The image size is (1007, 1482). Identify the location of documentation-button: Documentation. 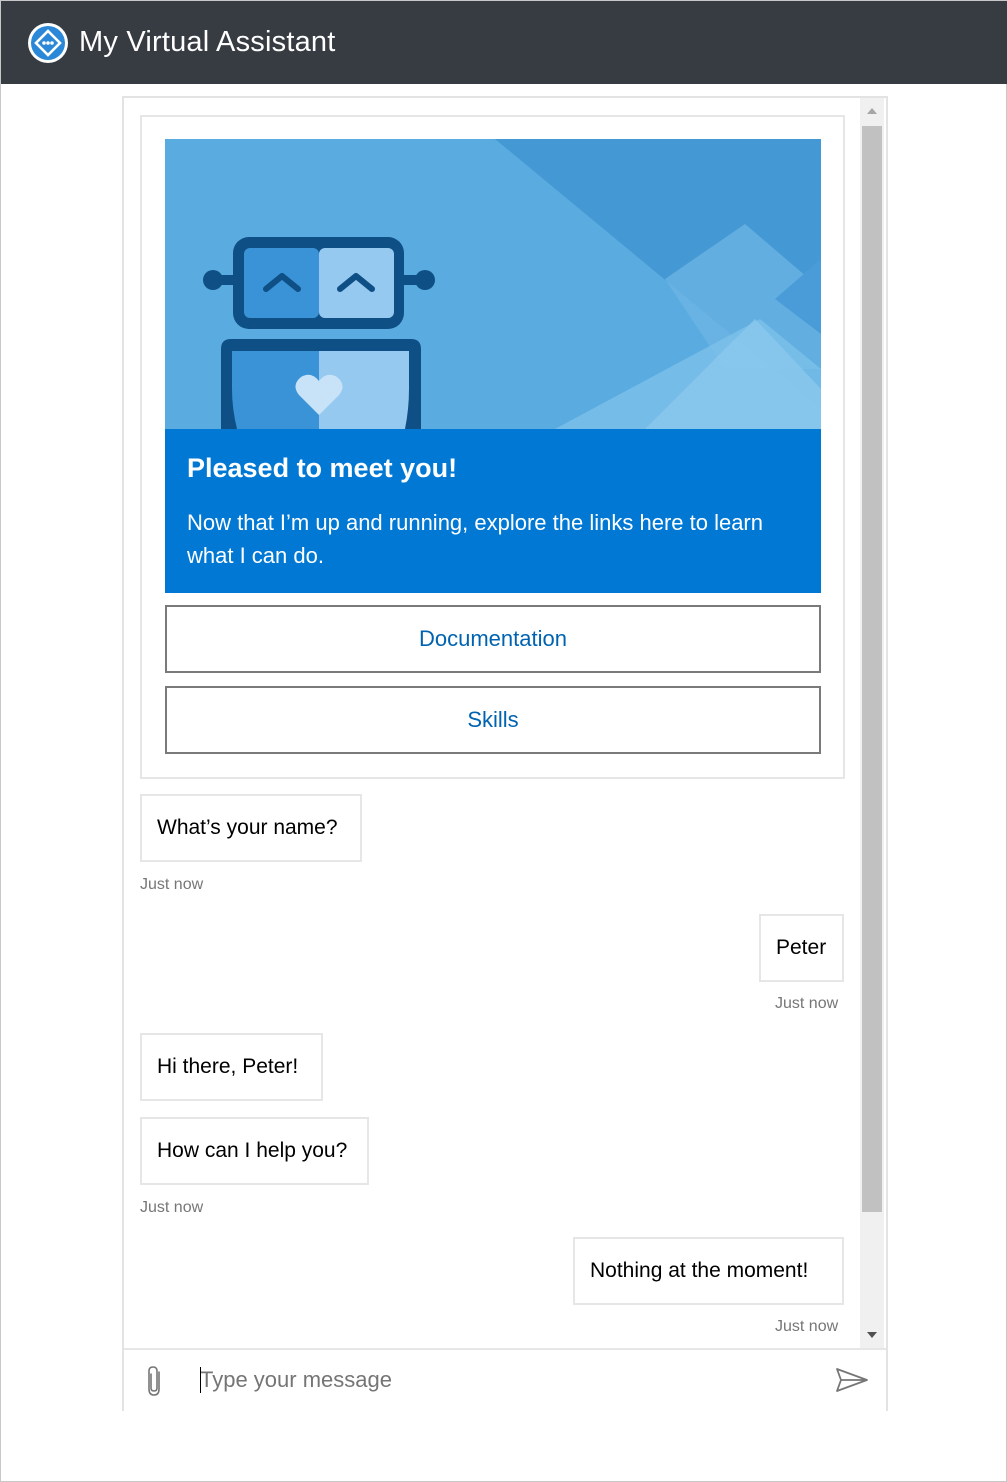
(493, 639).